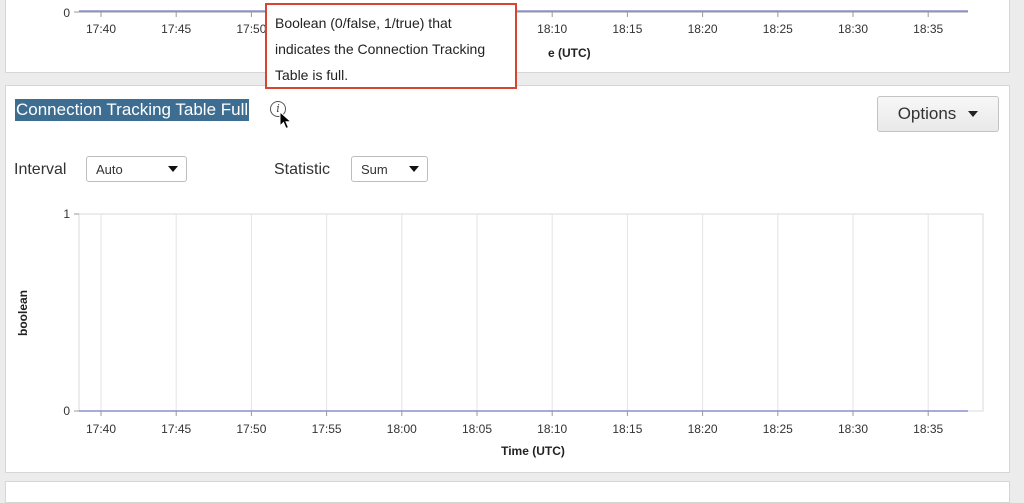 The image size is (1024, 503). Describe the element at coordinates (71, 312) in the screenshot. I see `y-ticks: 01` at that location.